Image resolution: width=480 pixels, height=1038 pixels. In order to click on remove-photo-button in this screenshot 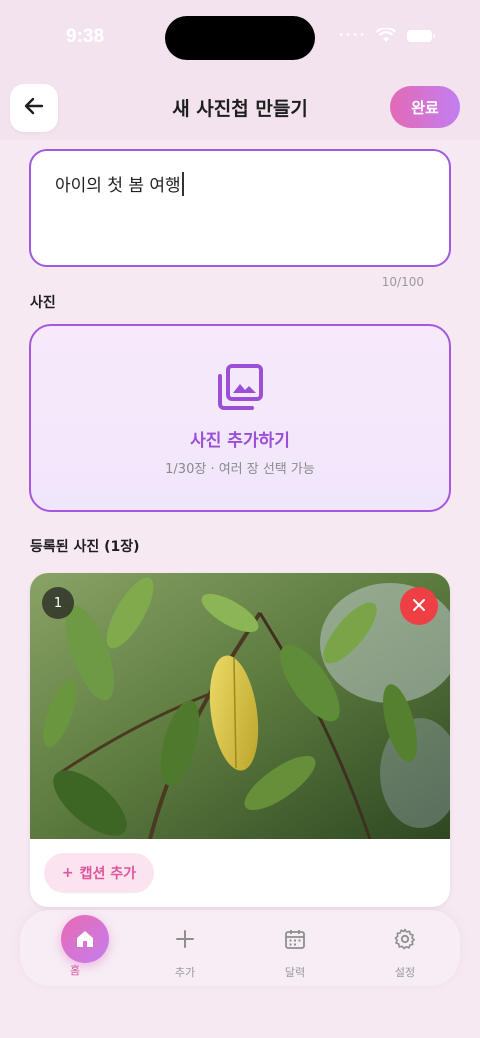, I will do `click(419, 606)`.